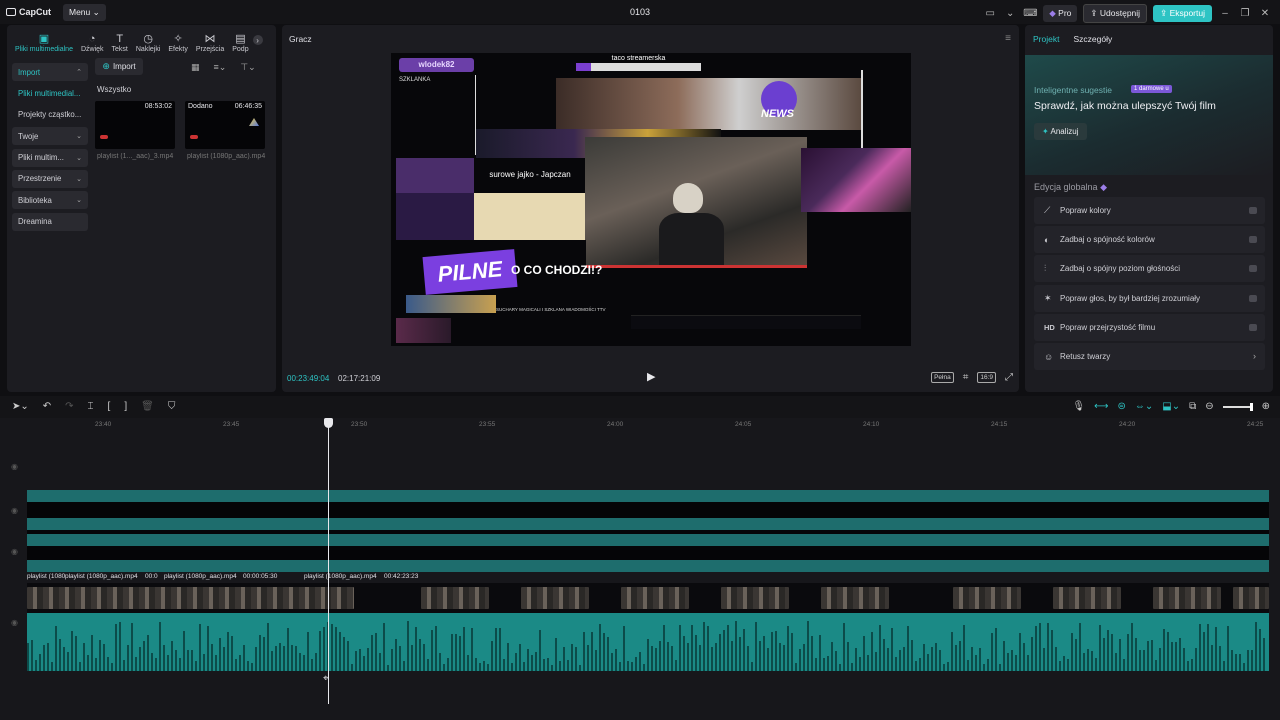 This screenshot has height=720, width=1280. Describe the element at coordinates (69, 406) in the screenshot. I see `redo-icon: ↷` at that location.